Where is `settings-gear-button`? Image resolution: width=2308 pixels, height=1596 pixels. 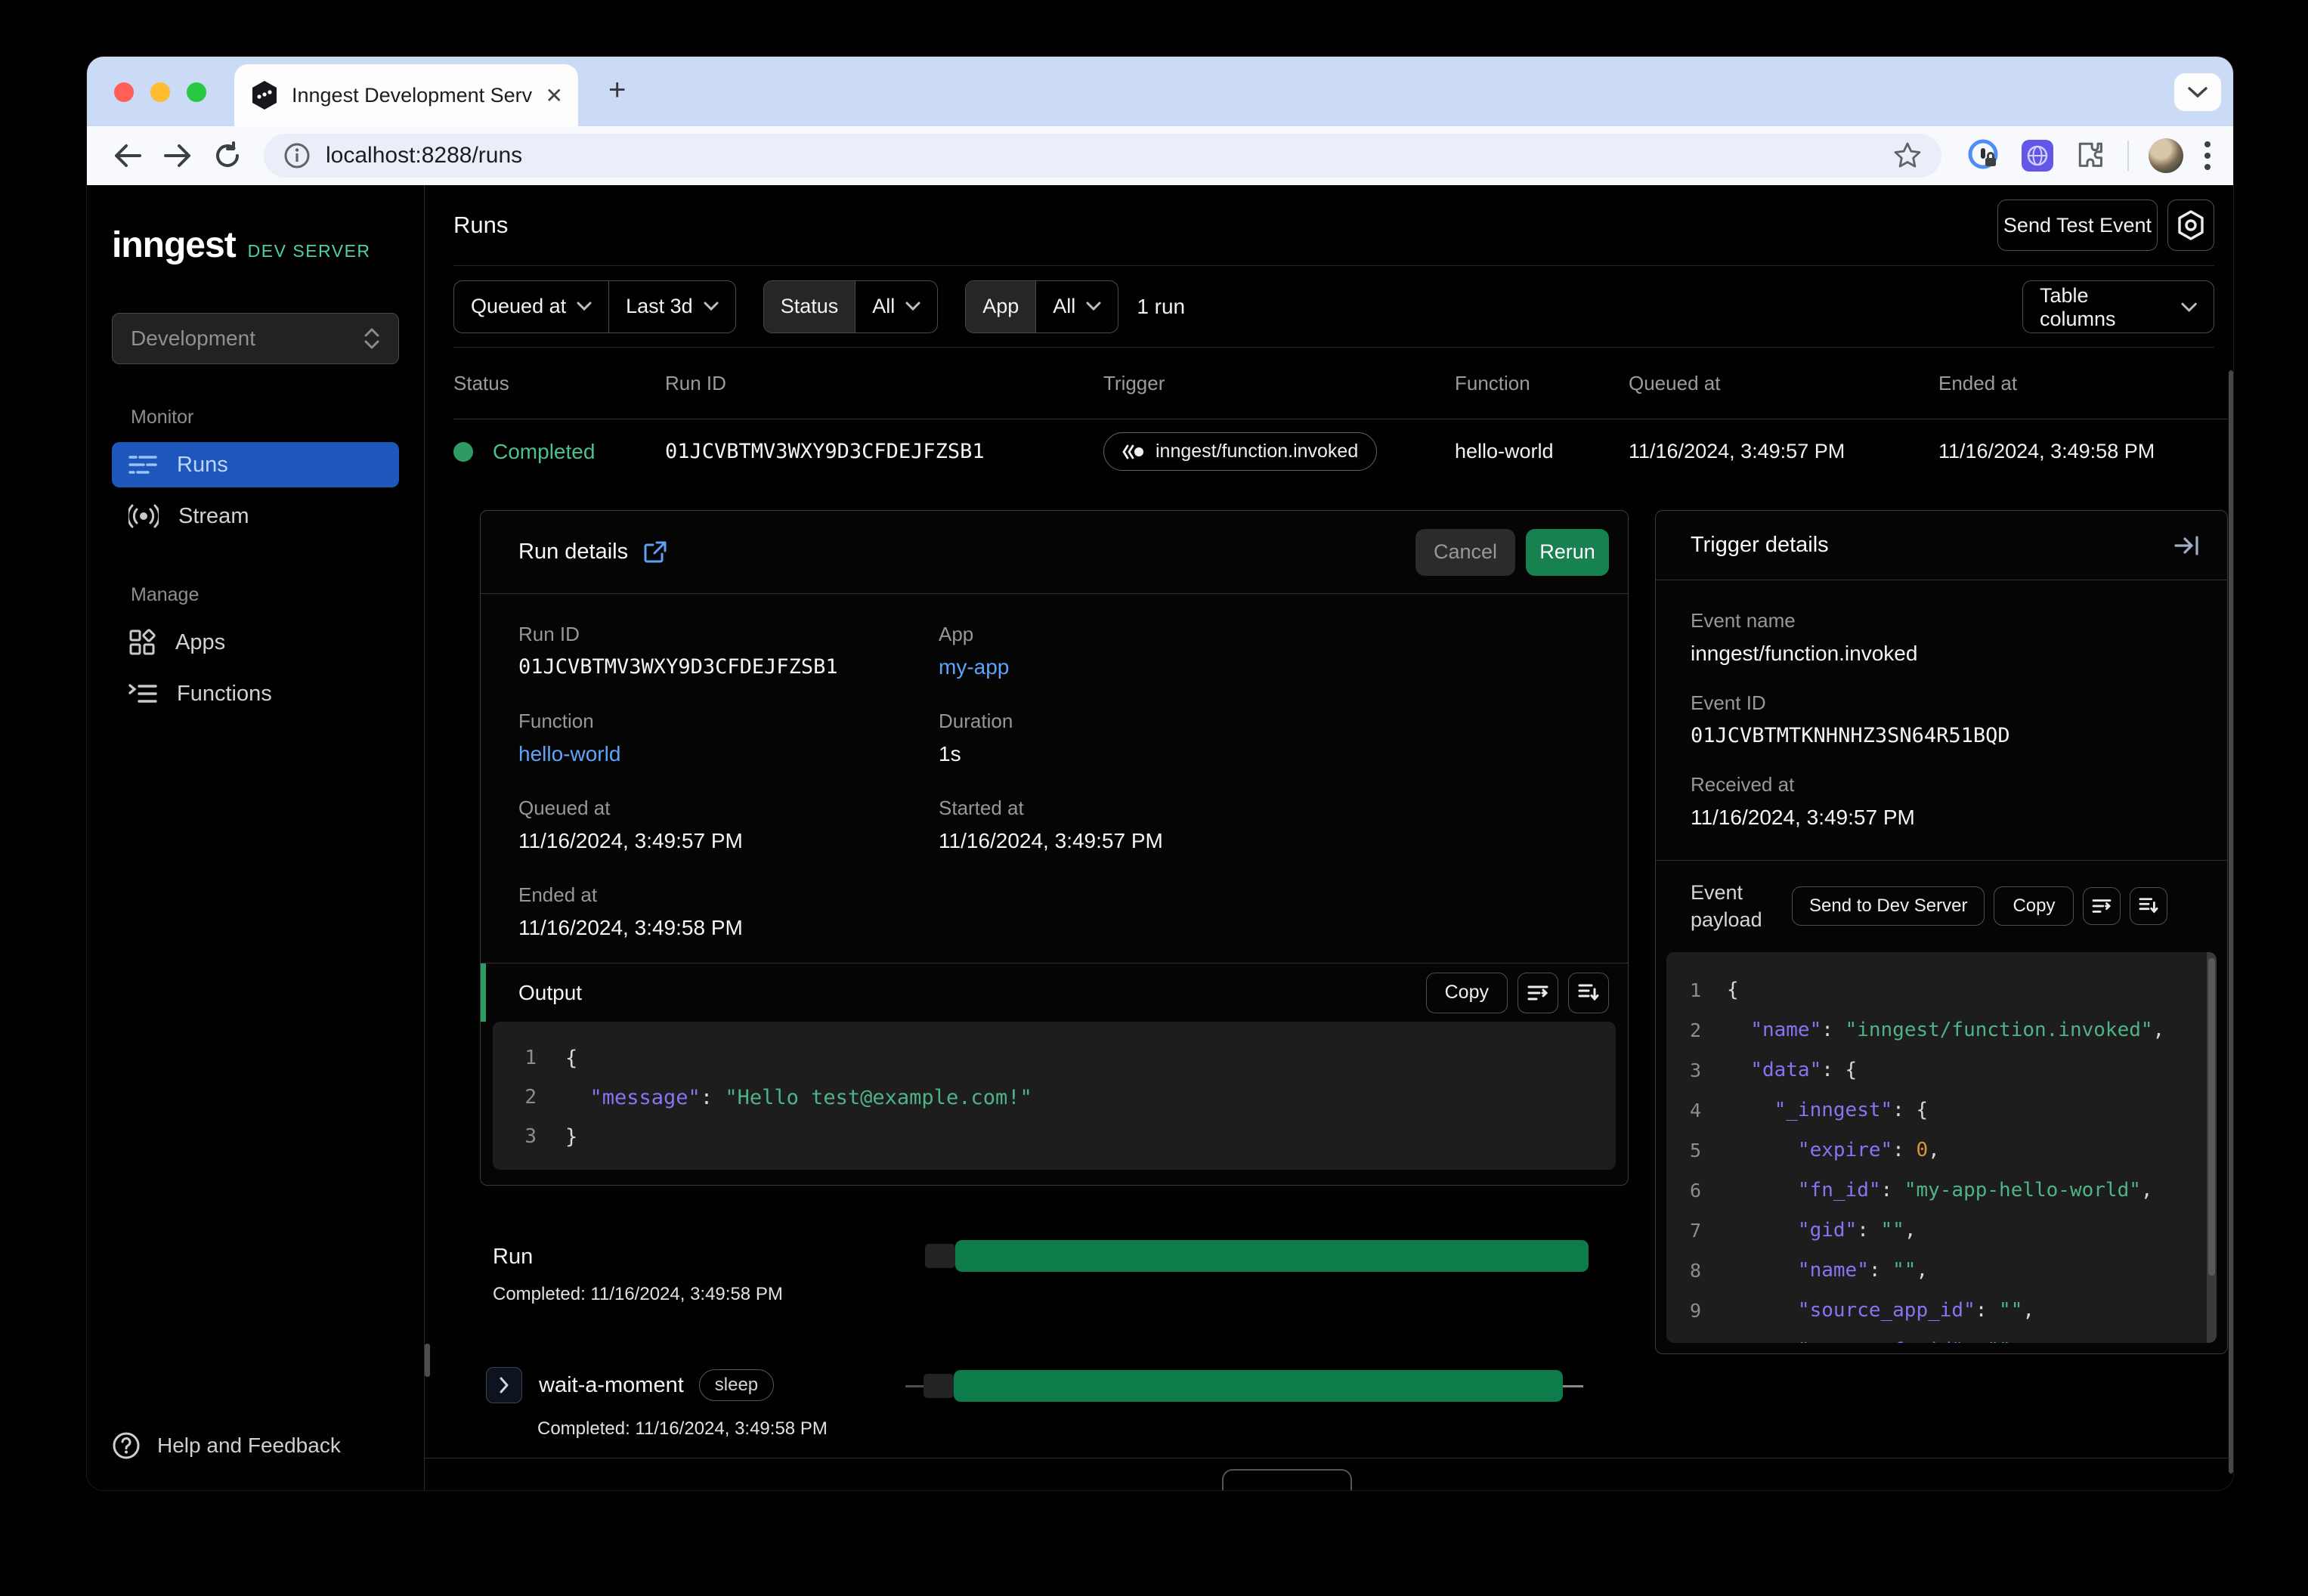 settings-gear-button is located at coordinates (2190, 226).